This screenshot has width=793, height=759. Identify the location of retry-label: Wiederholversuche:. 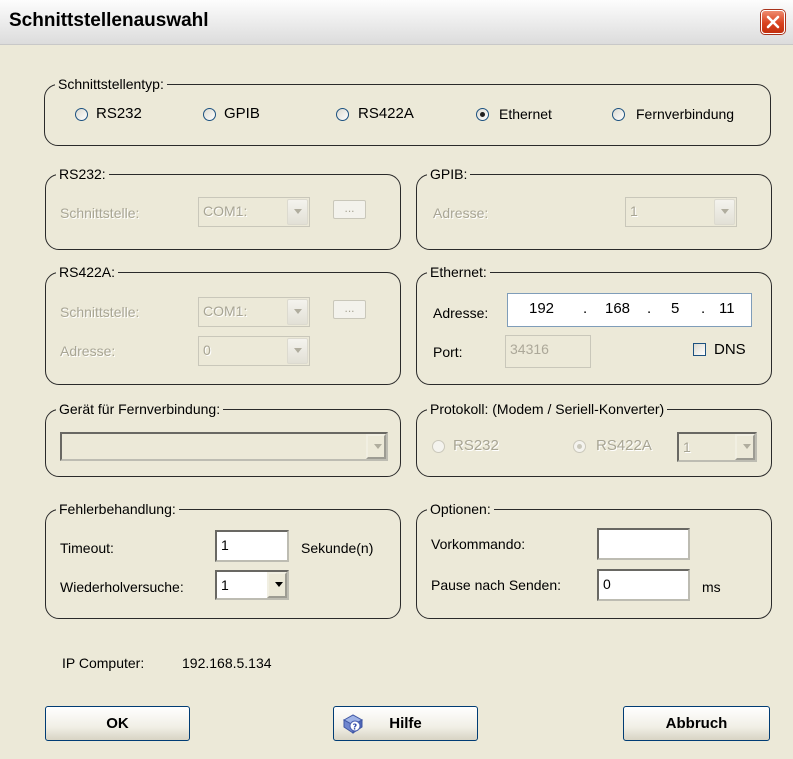
(122, 587).